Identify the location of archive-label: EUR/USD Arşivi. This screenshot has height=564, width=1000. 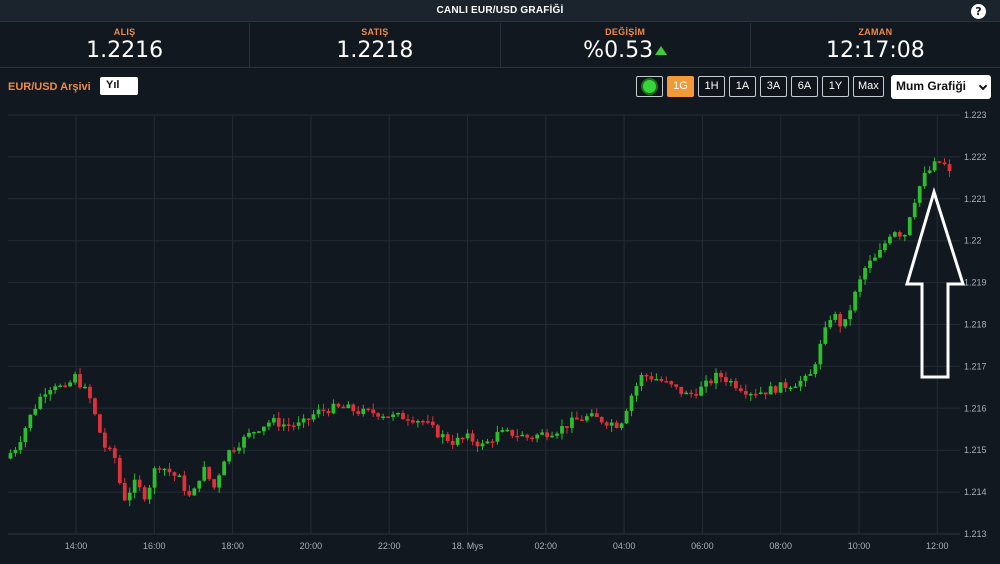
(49, 87).